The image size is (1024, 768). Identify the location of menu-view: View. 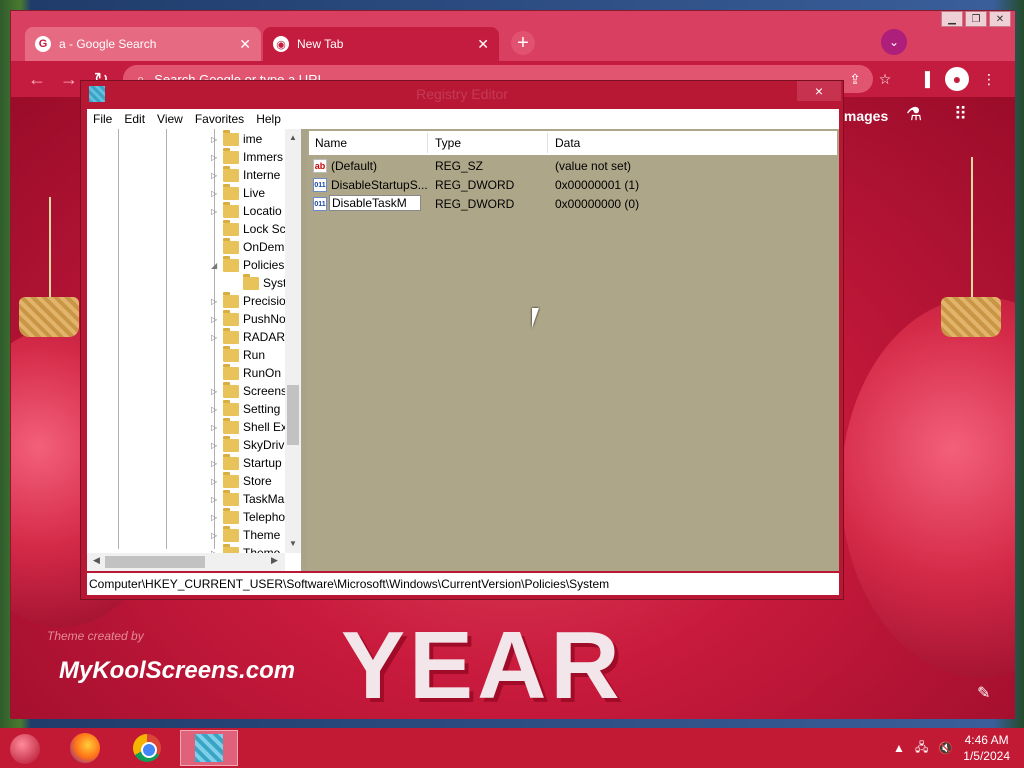
(170, 119).